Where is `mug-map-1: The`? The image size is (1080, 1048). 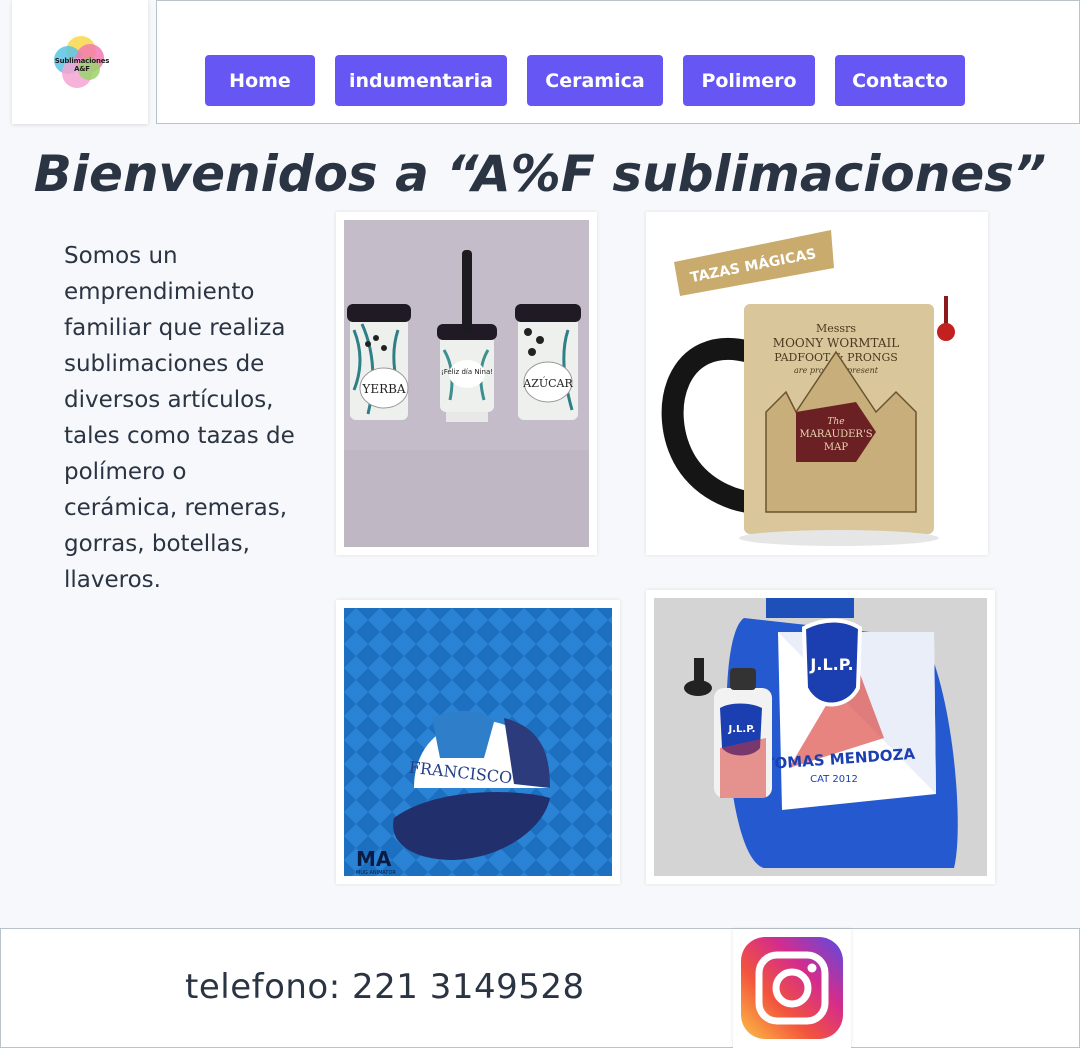 mug-map-1: The is located at coordinates (835, 422).